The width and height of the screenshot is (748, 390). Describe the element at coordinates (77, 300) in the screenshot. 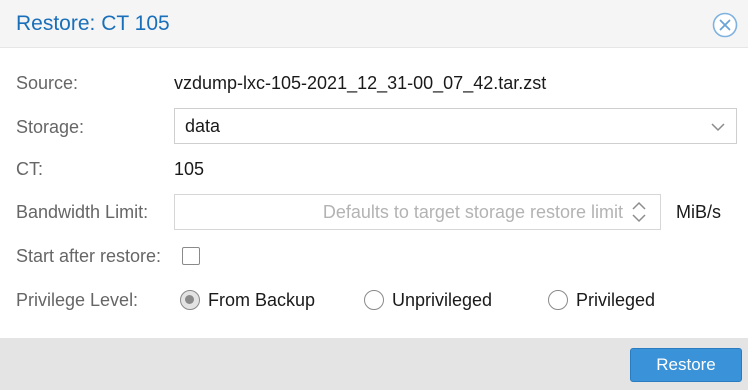

I see `privilege-label: Privilege Level:` at that location.